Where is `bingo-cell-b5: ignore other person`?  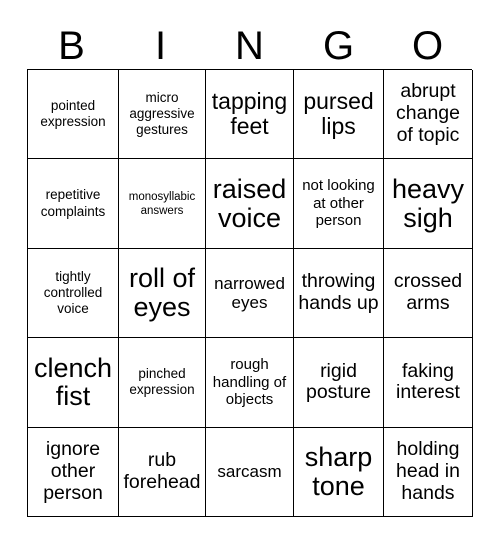
bingo-cell-b5: ignore other person is located at coordinates (73, 472).